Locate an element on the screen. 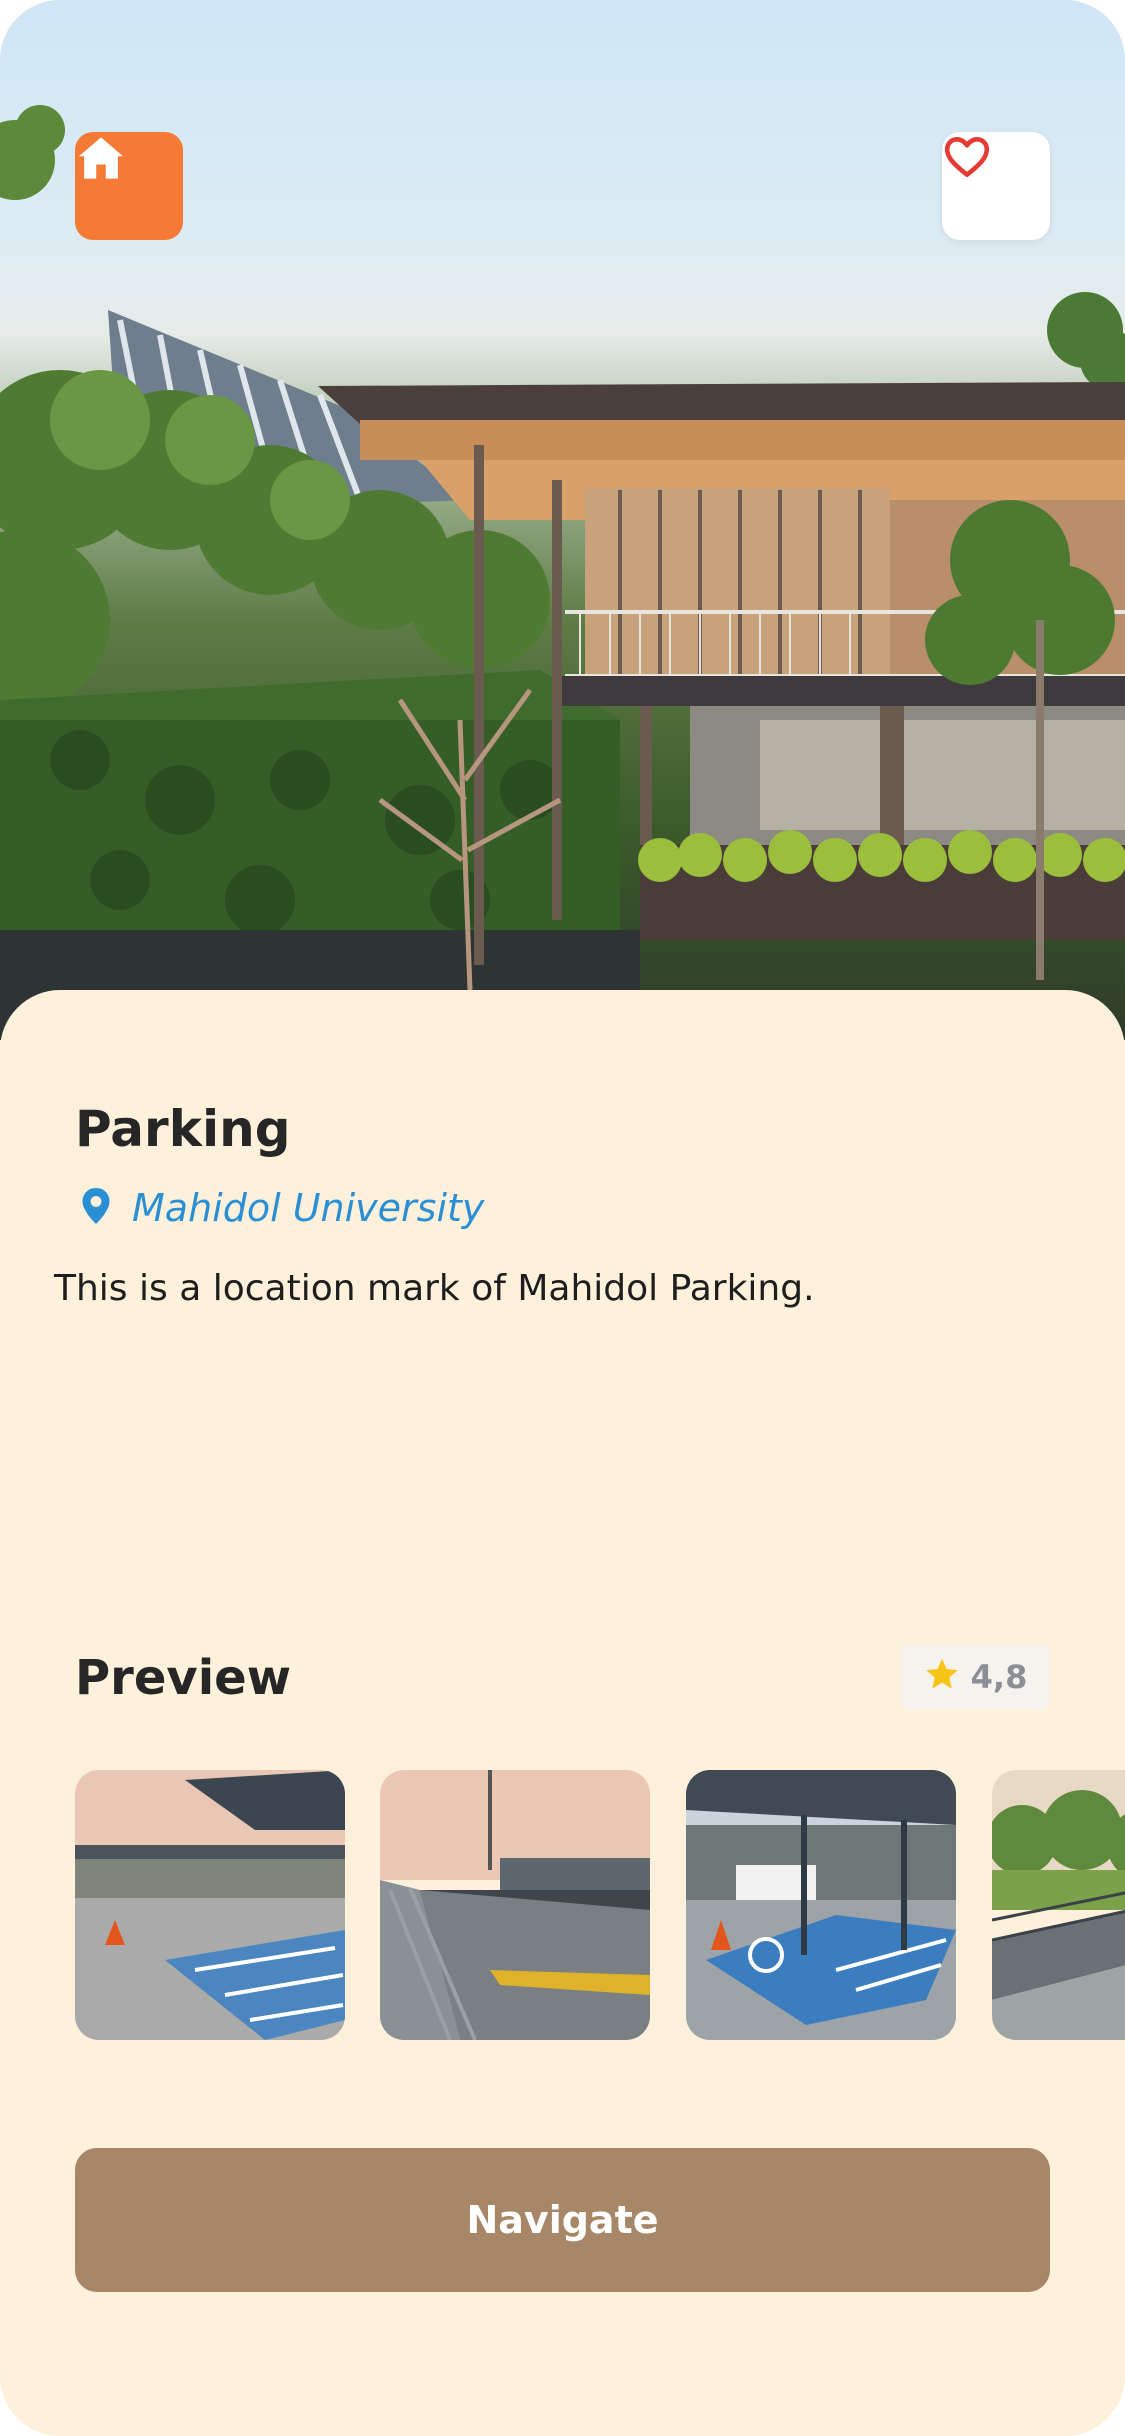 The height and width of the screenshot is (2436, 1125). preview-heading: Preview is located at coordinates (183, 1678).